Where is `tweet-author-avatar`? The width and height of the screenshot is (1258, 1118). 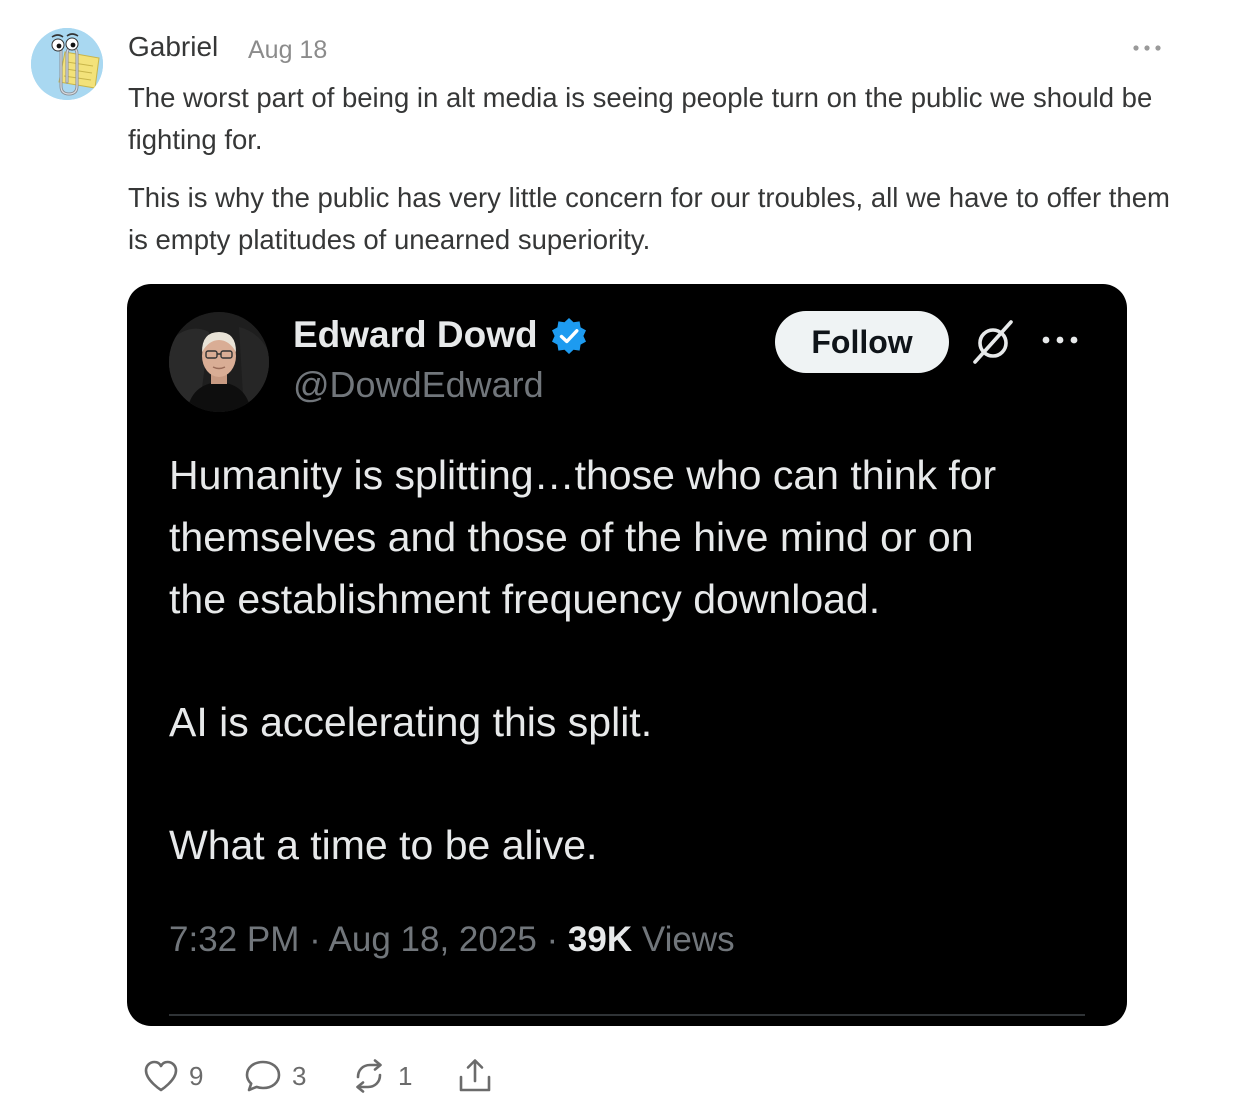
tweet-author-avatar is located at coordinates (219, 362).